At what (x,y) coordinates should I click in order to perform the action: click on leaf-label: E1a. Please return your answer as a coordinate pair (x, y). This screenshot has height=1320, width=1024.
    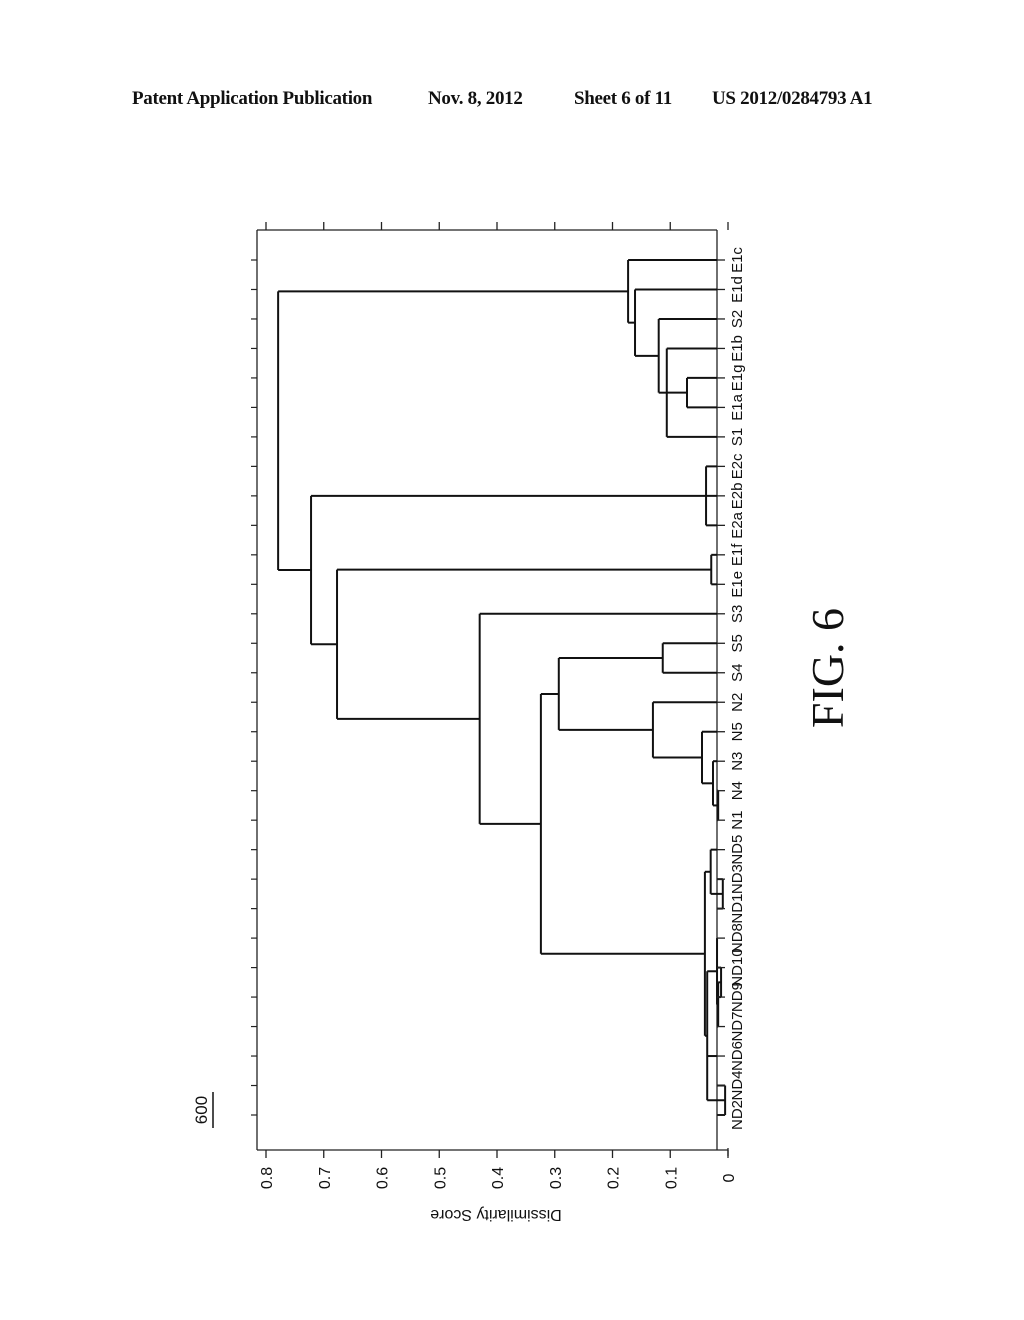
    Looking at the image, I should click on (737, 406).